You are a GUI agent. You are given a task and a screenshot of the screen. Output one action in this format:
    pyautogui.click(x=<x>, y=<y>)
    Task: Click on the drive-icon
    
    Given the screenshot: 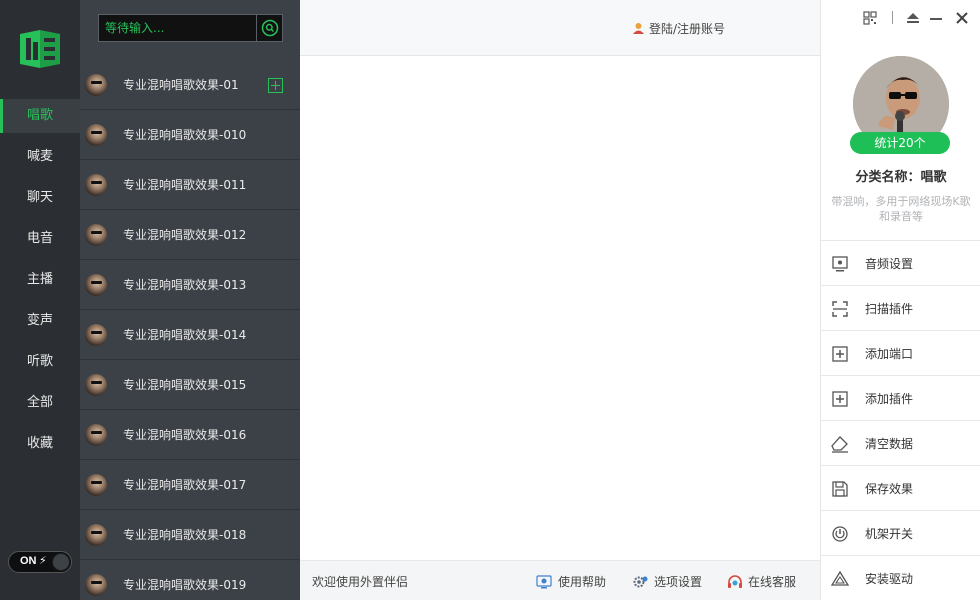 What is the action you would take?
    pyautogui.click(x=840, y=578)
    